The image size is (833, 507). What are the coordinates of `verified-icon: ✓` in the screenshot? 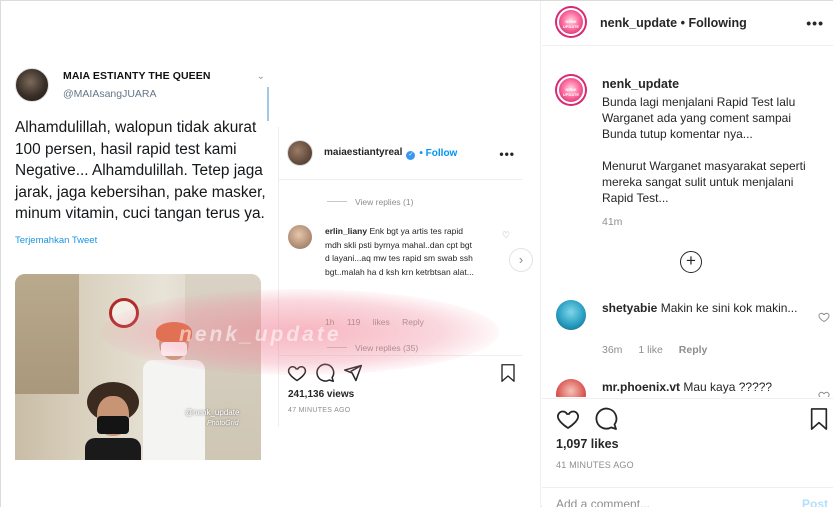 It's located at (411, 155).